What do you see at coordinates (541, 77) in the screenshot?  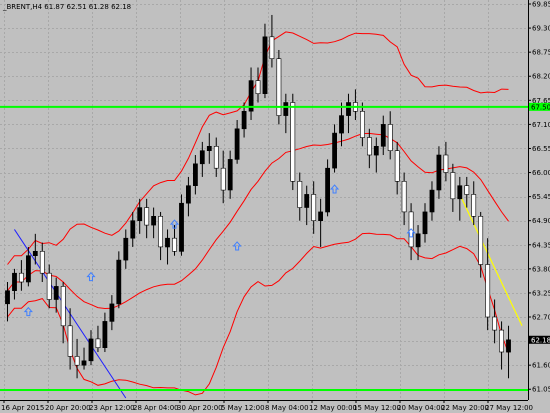 I see `price-tick-label: 68.20` at bounding box center [541, 77].